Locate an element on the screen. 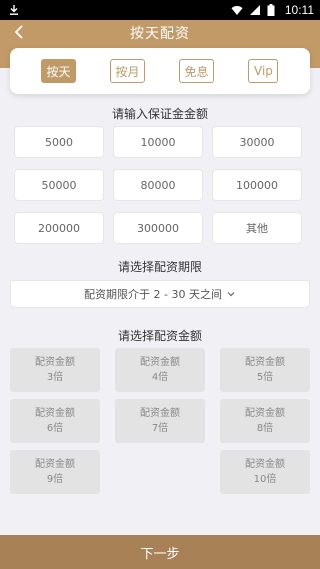 Image resolution: width=320 pixels, height=569 pixels. next-button: 下一步 is located at coordinates (160, 552).